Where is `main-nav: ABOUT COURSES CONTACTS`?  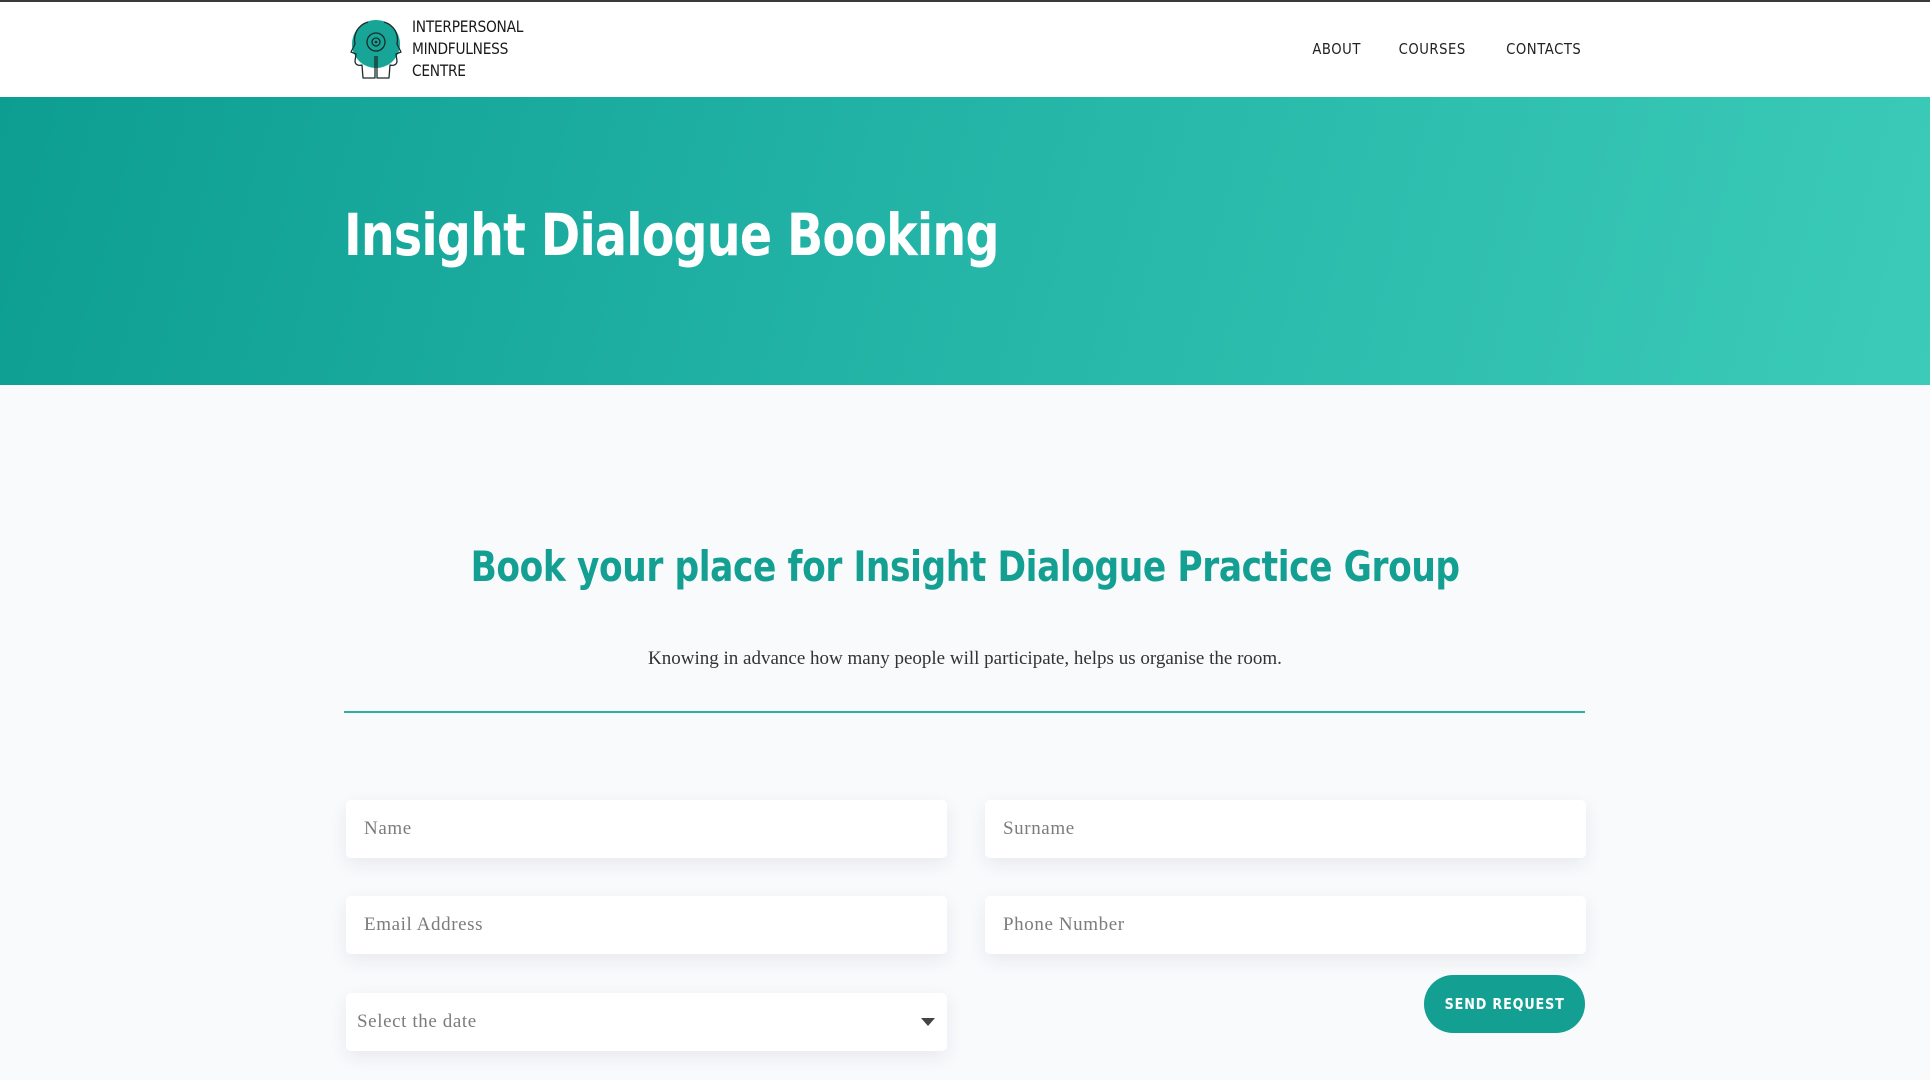 main-nav: ABOUT COURSES CONTACTS is located at coordinates (1447, 49).